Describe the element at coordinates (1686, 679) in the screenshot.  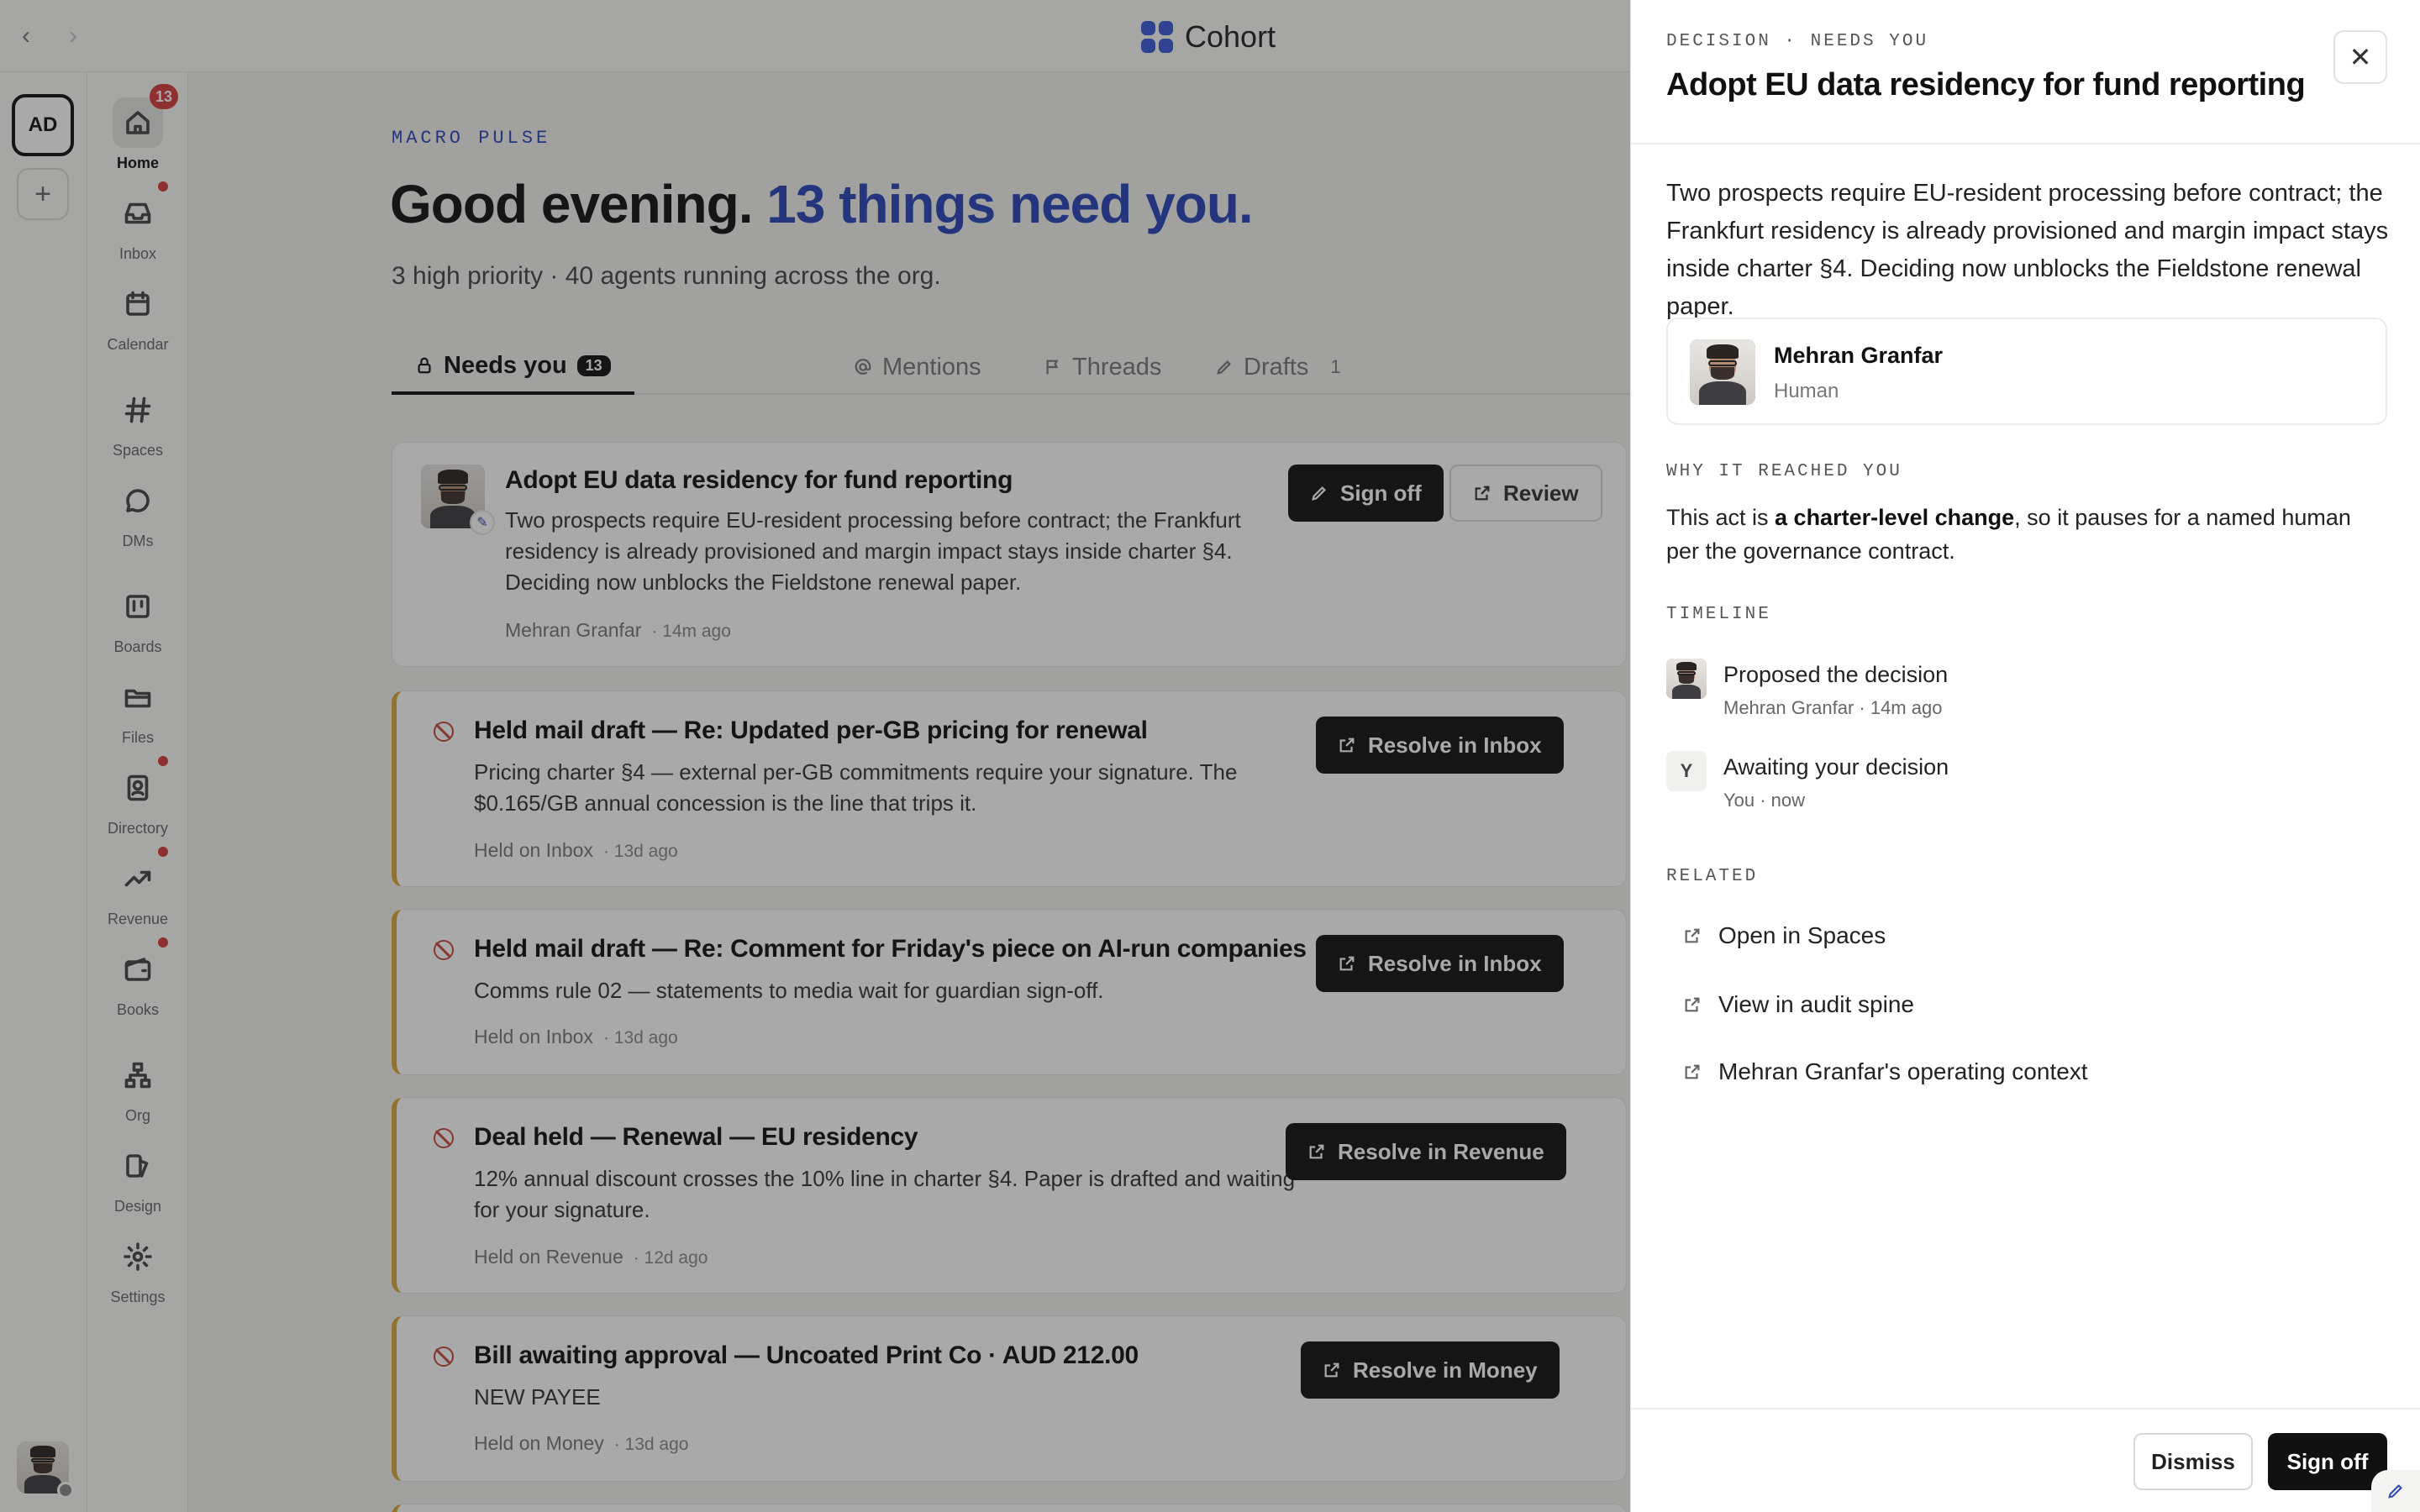
I see `timeline-avatar` at that location.